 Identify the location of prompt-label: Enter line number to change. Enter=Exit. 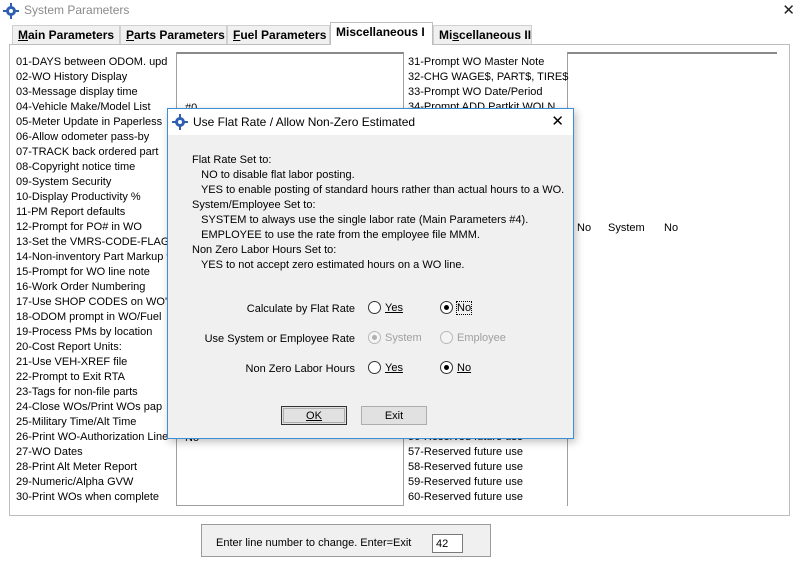
(314, 543).